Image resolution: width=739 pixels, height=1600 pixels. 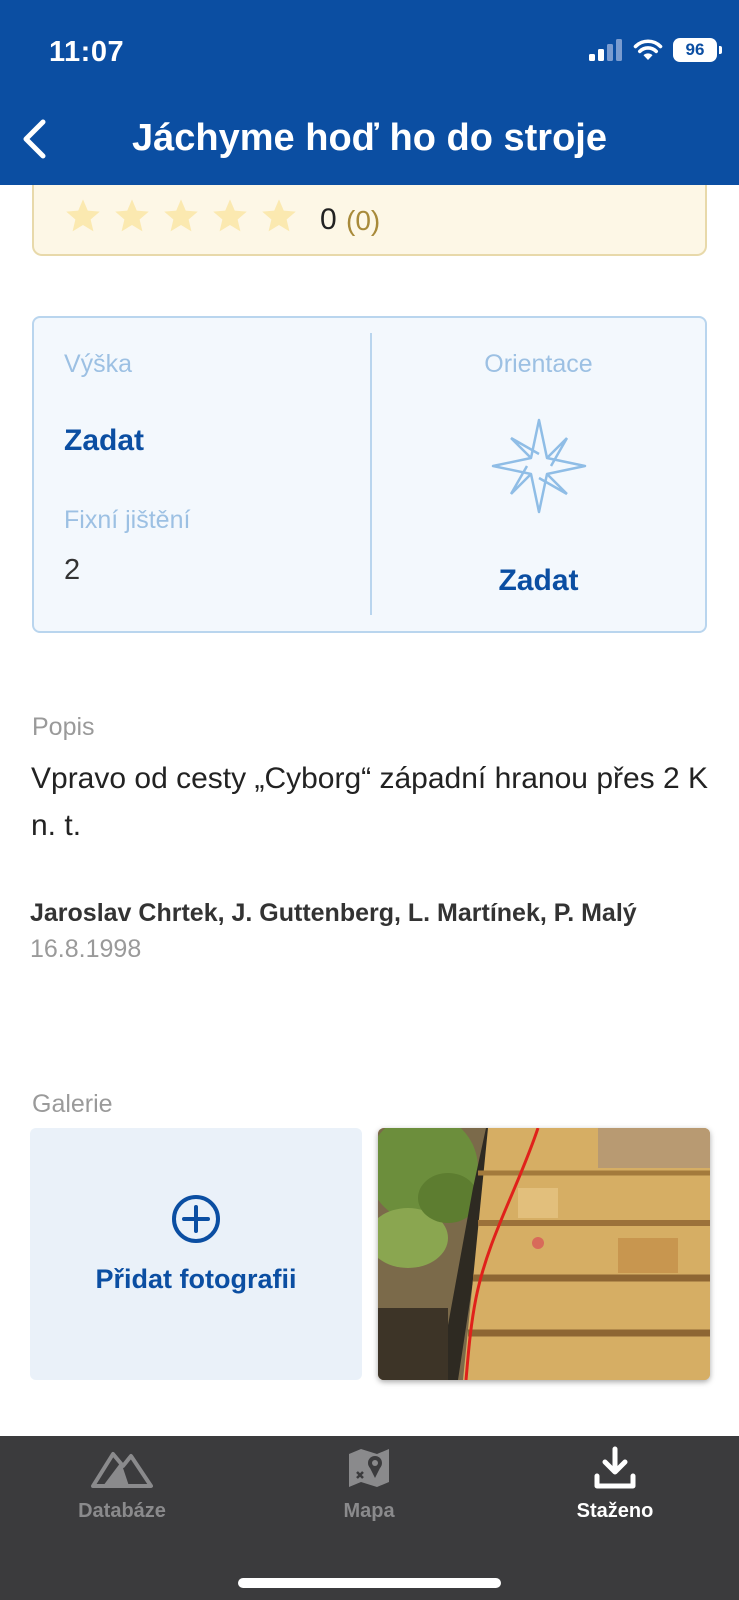 I want to click on compass-rose-icon, so click(x=539, y=466).